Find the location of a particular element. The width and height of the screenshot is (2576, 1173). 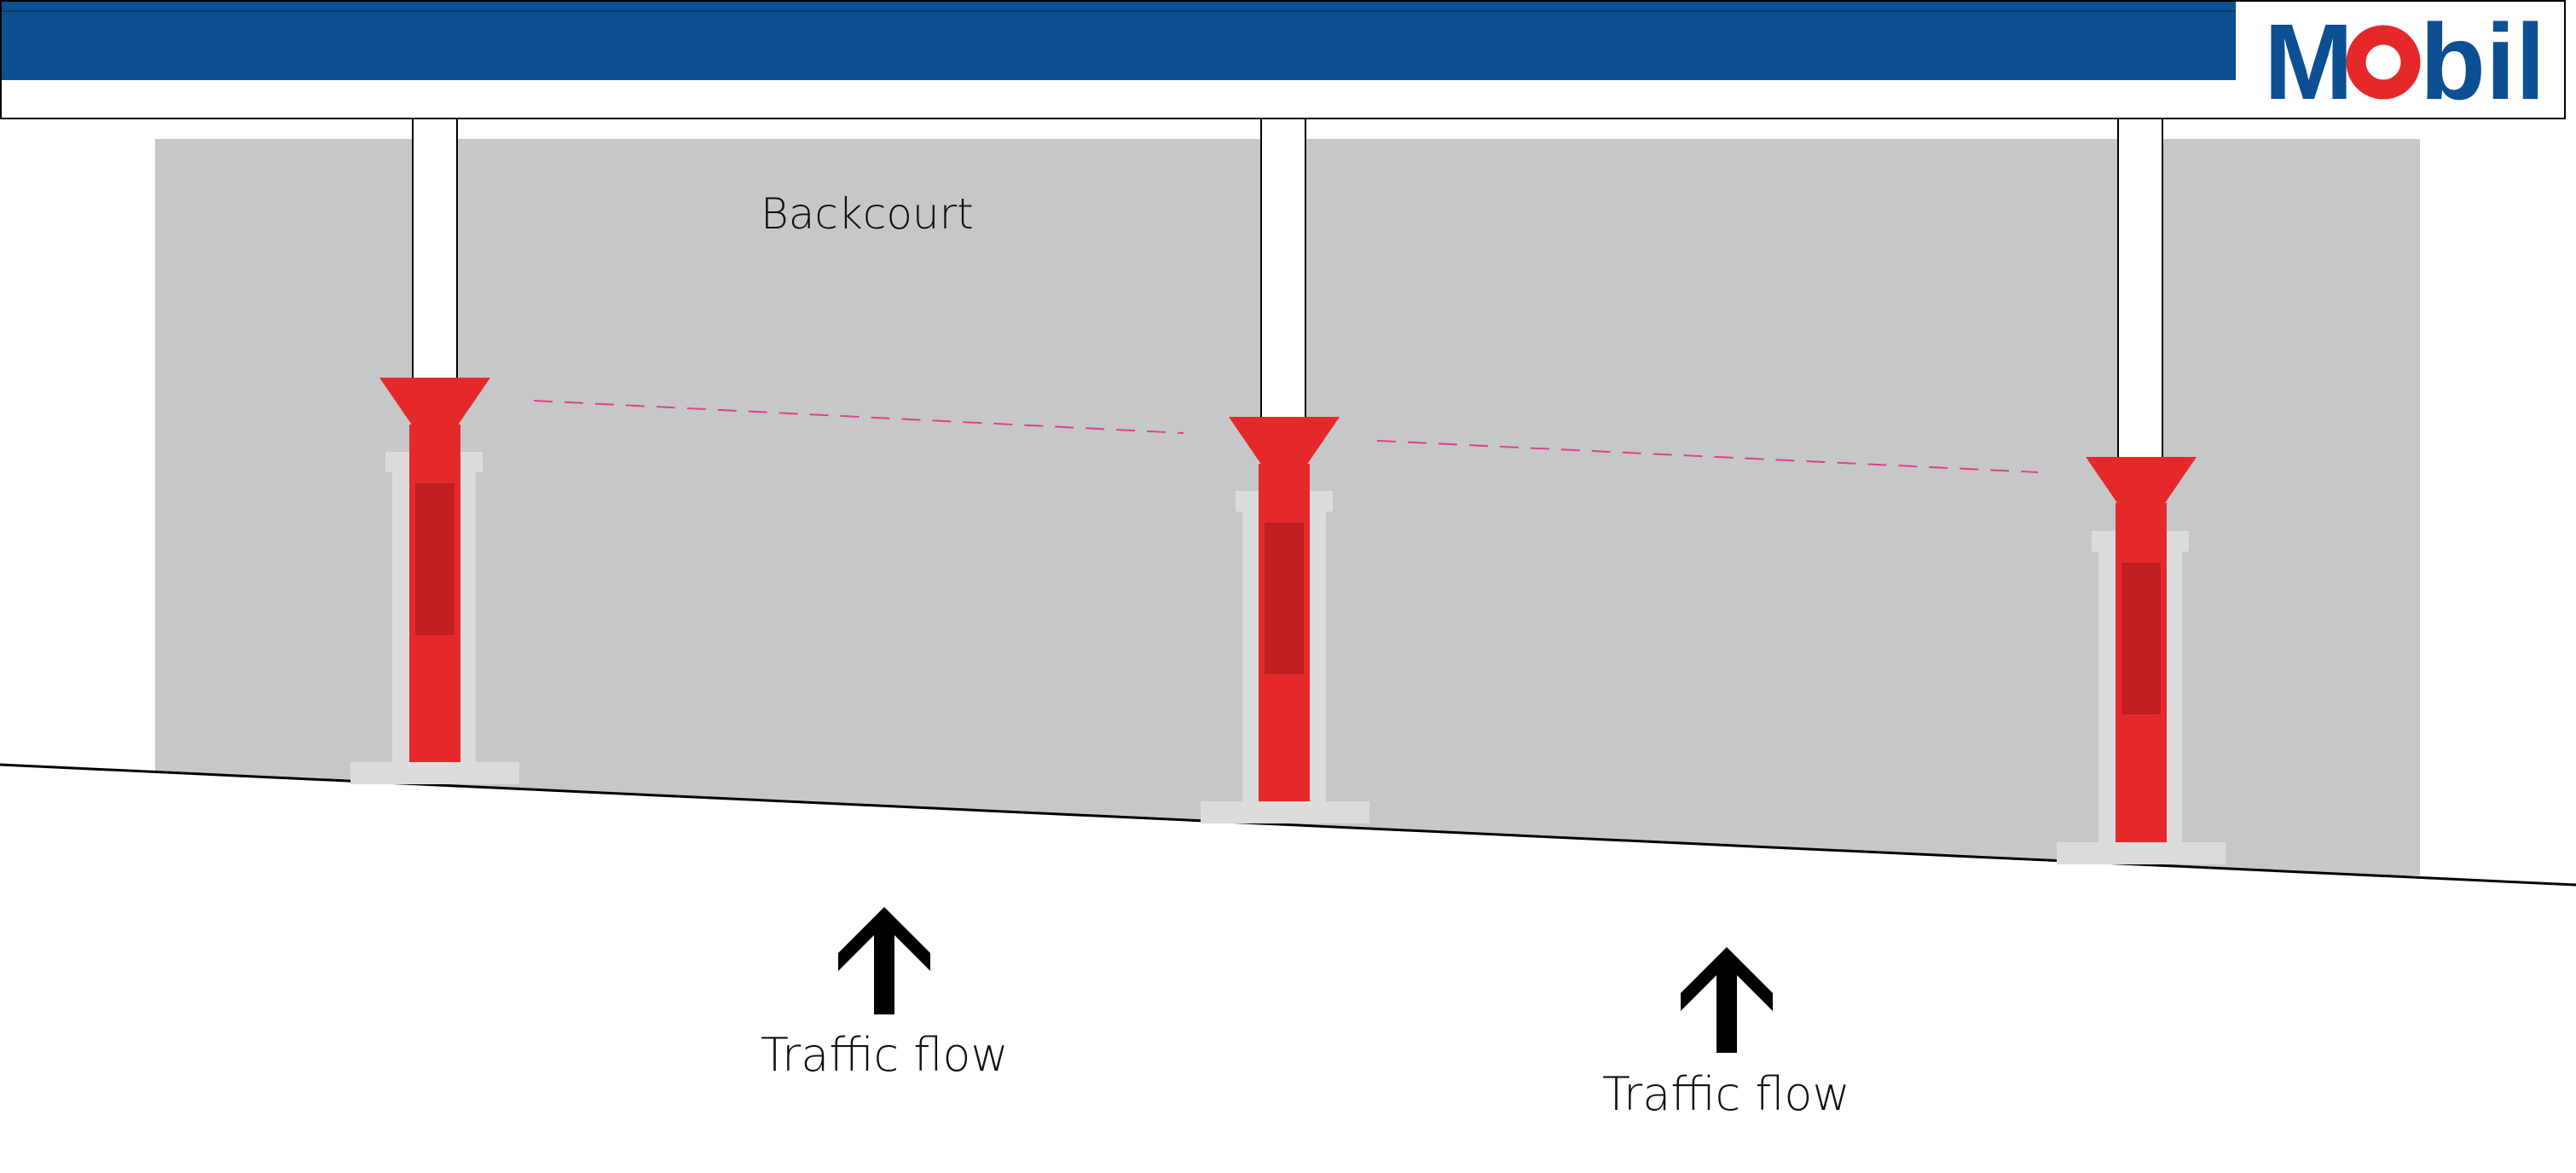

traffic-flow-label-left: Traffic flow is located at coordinates (885, 1055).